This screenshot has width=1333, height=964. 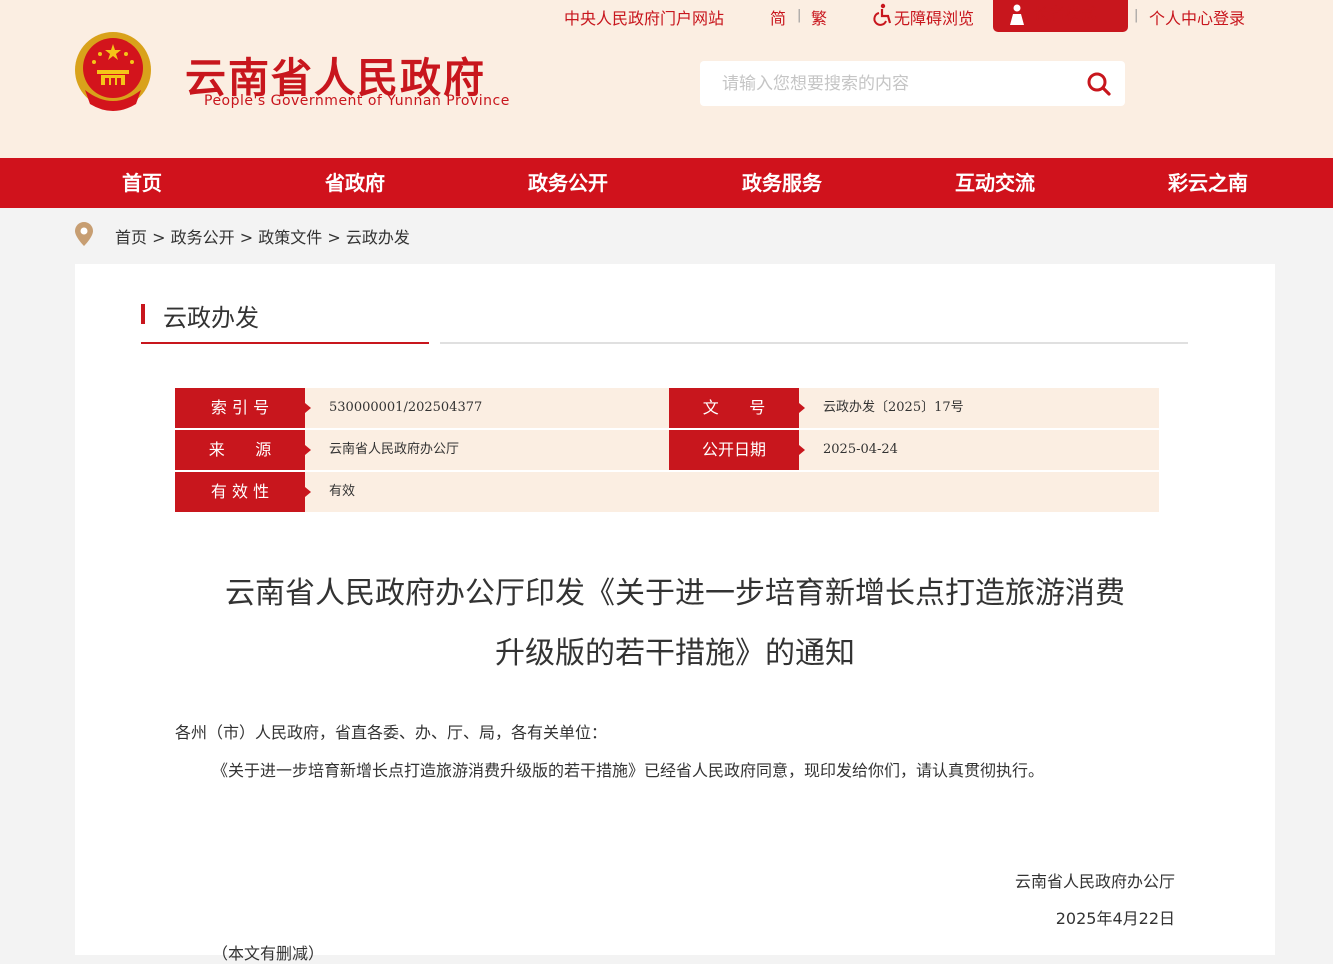 What do you see at coordinates (892, 84) in the screenshot?
I see `search-input` at bounding box center [892, 84].